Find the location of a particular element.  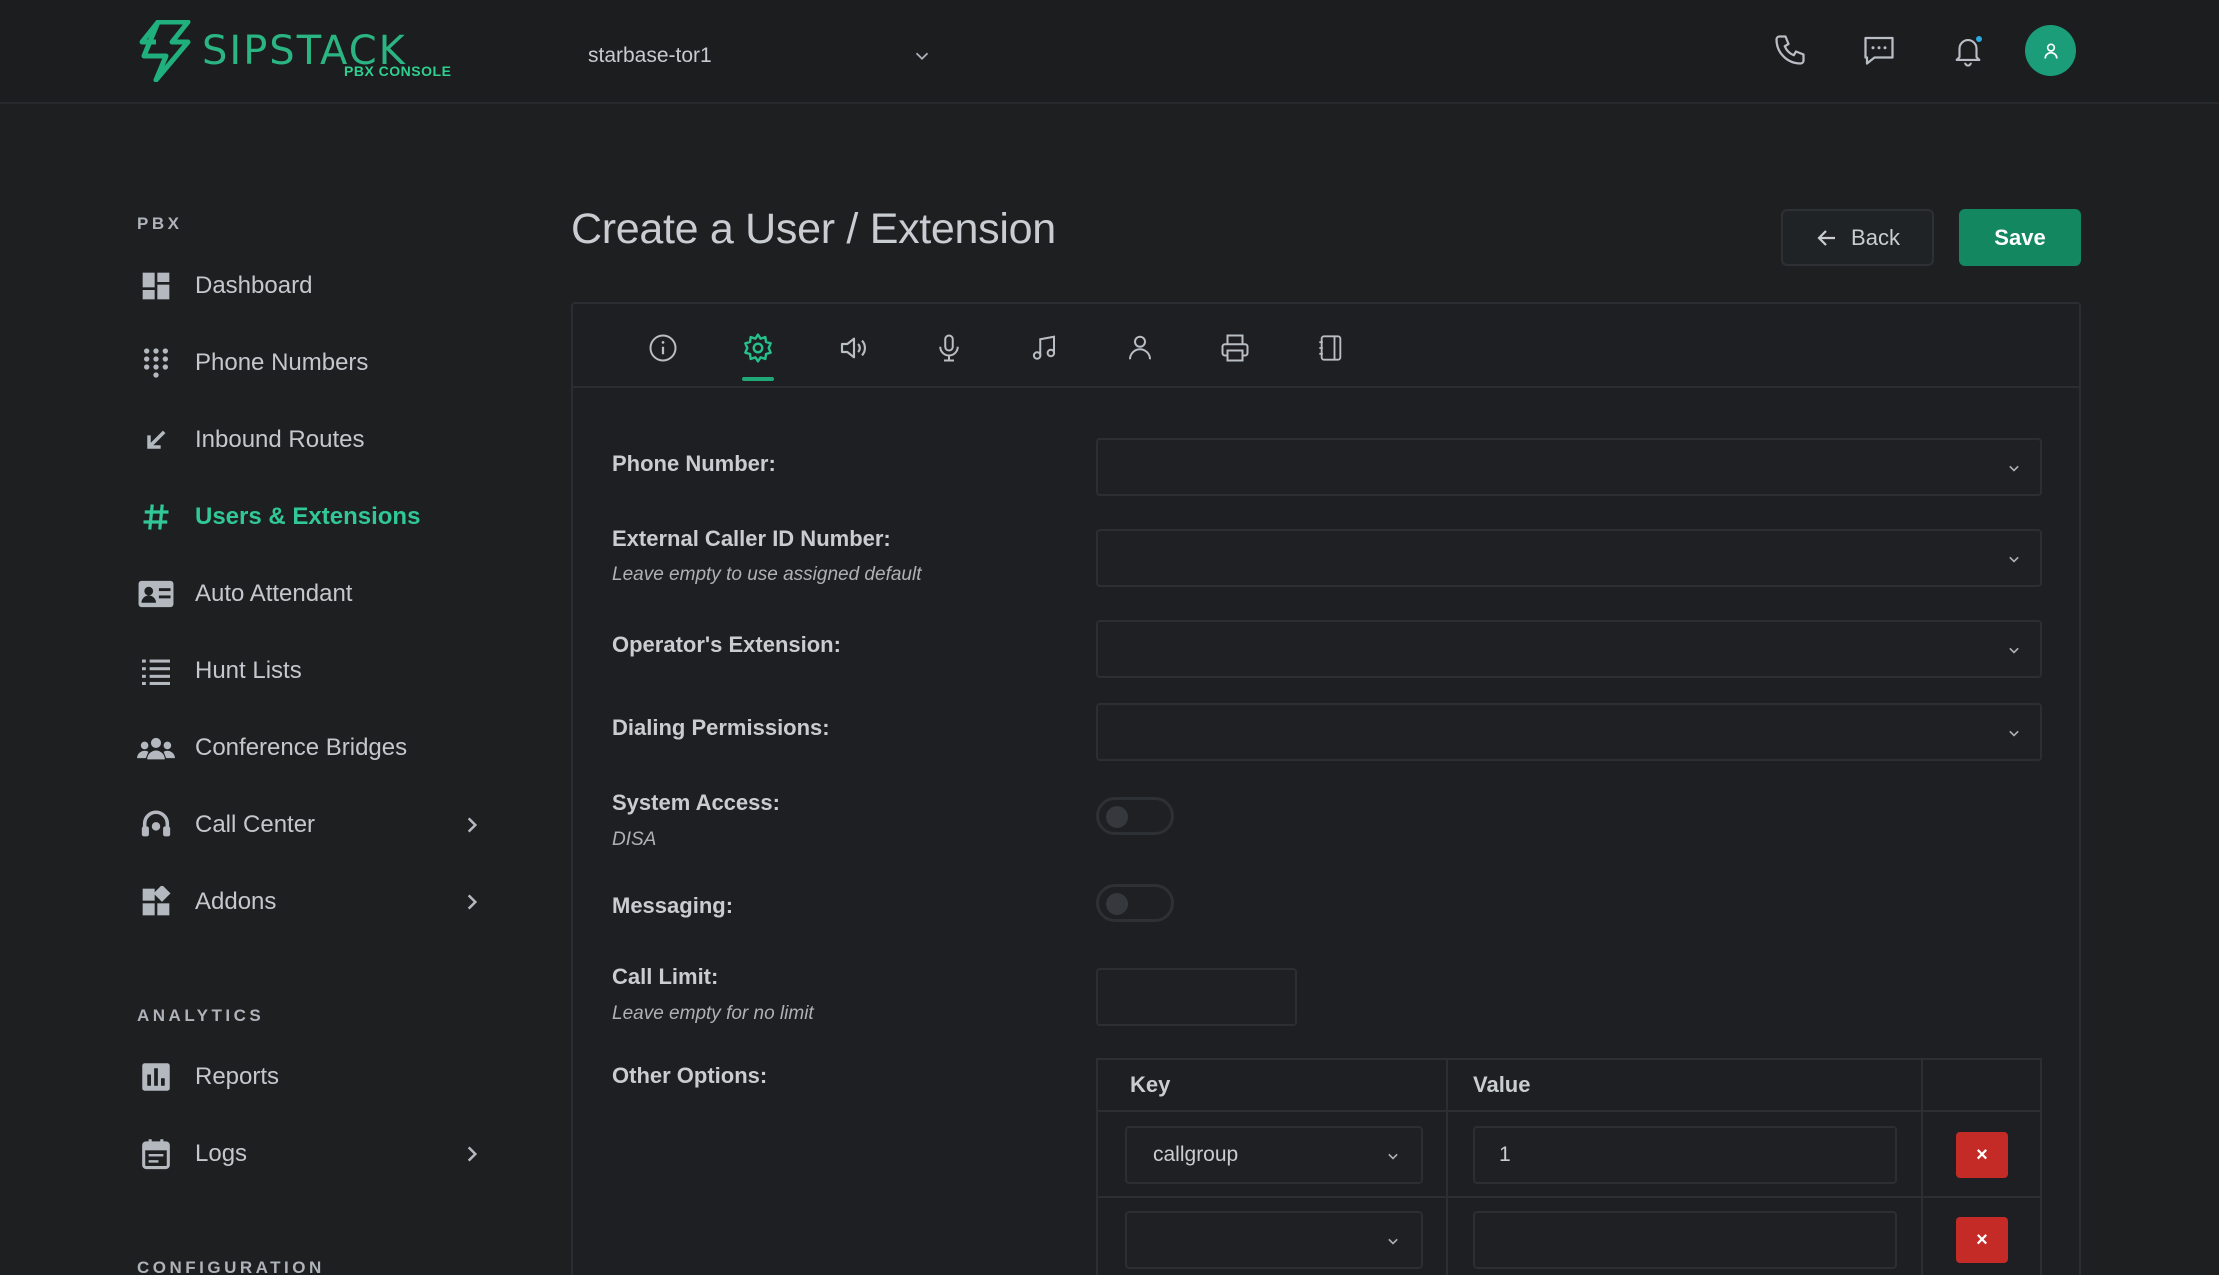

call-limit-input is located at coordinates (1196, 997).